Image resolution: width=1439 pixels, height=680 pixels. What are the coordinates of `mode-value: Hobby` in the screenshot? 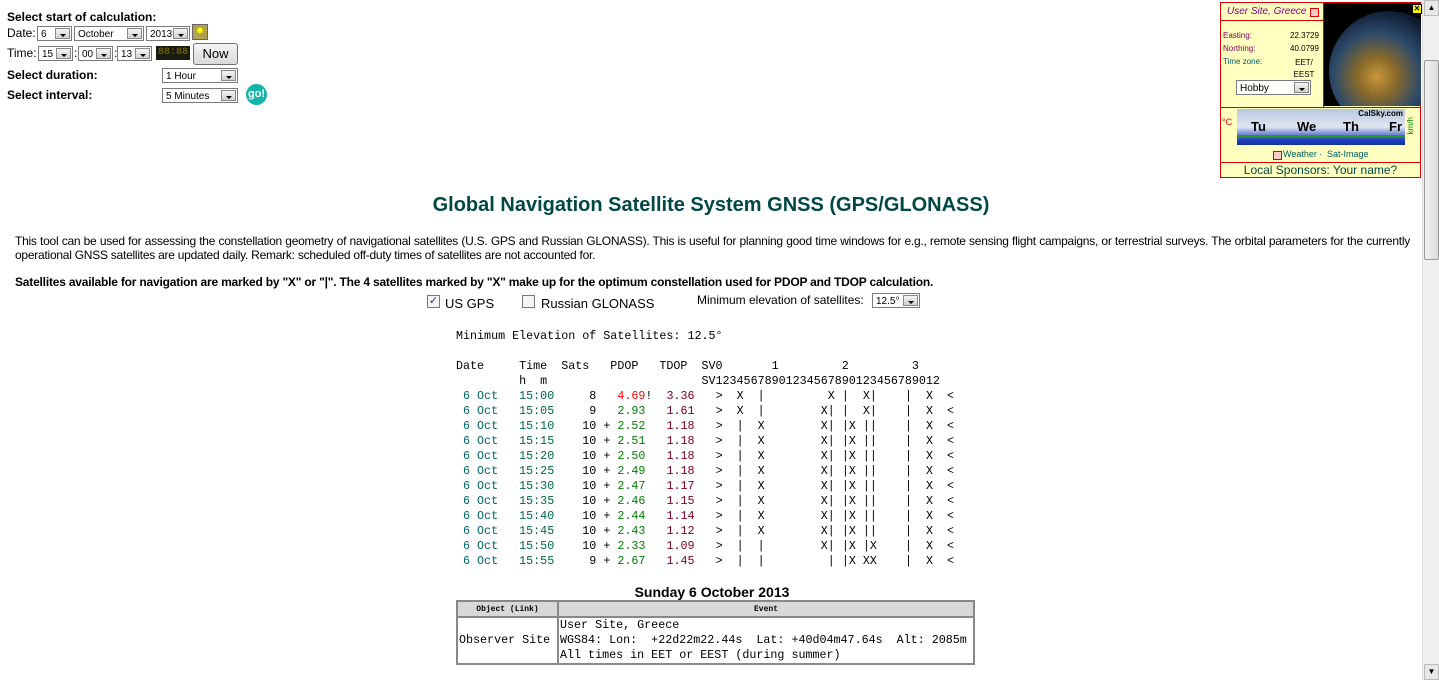 It's located at (1254, 88).